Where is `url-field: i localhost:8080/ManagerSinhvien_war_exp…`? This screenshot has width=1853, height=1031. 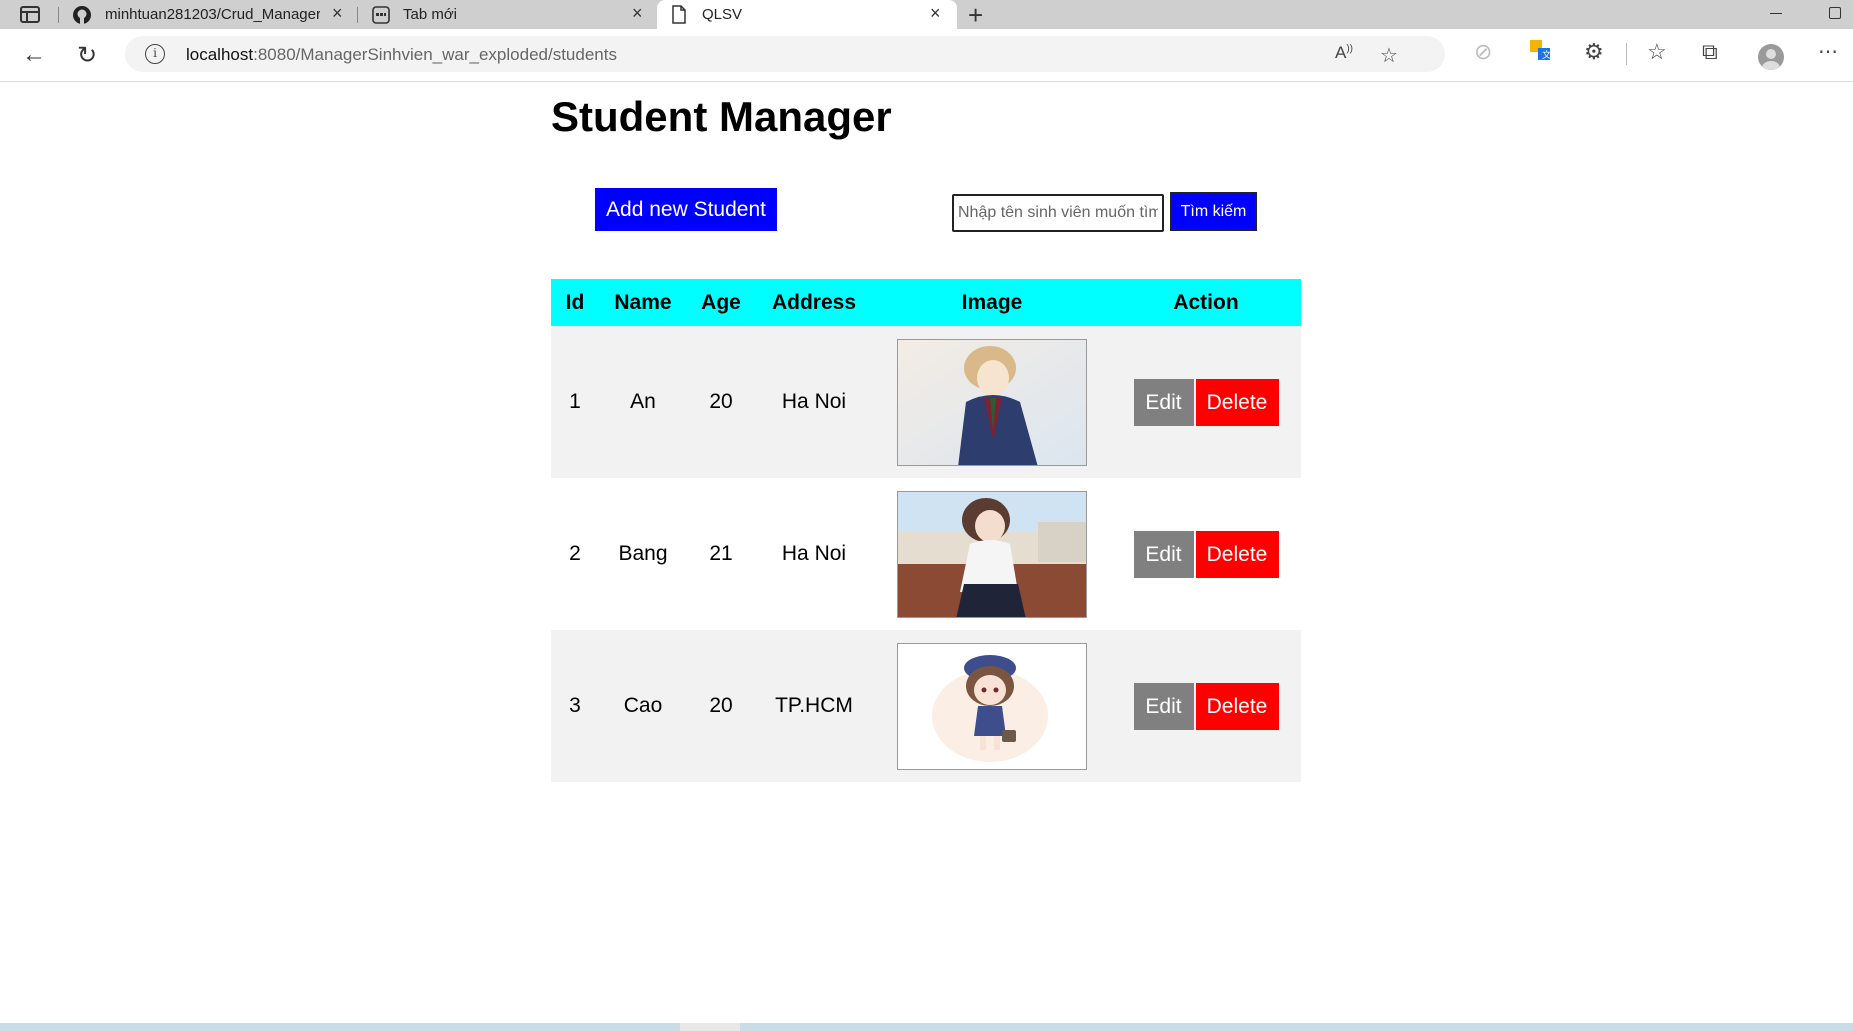
url-field: i localhost:8080/ManagerSinhvien_war_exp… is located at coordinates (785, 54).